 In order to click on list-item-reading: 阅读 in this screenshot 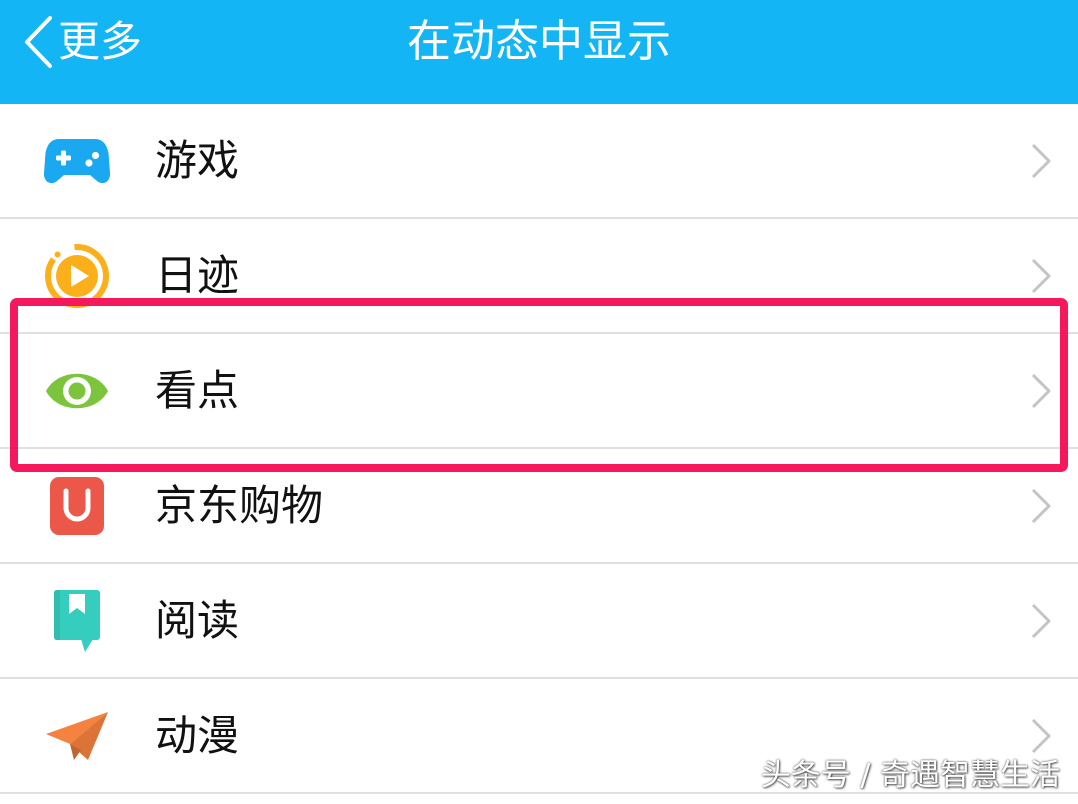, I will do `click(539, 621)`.